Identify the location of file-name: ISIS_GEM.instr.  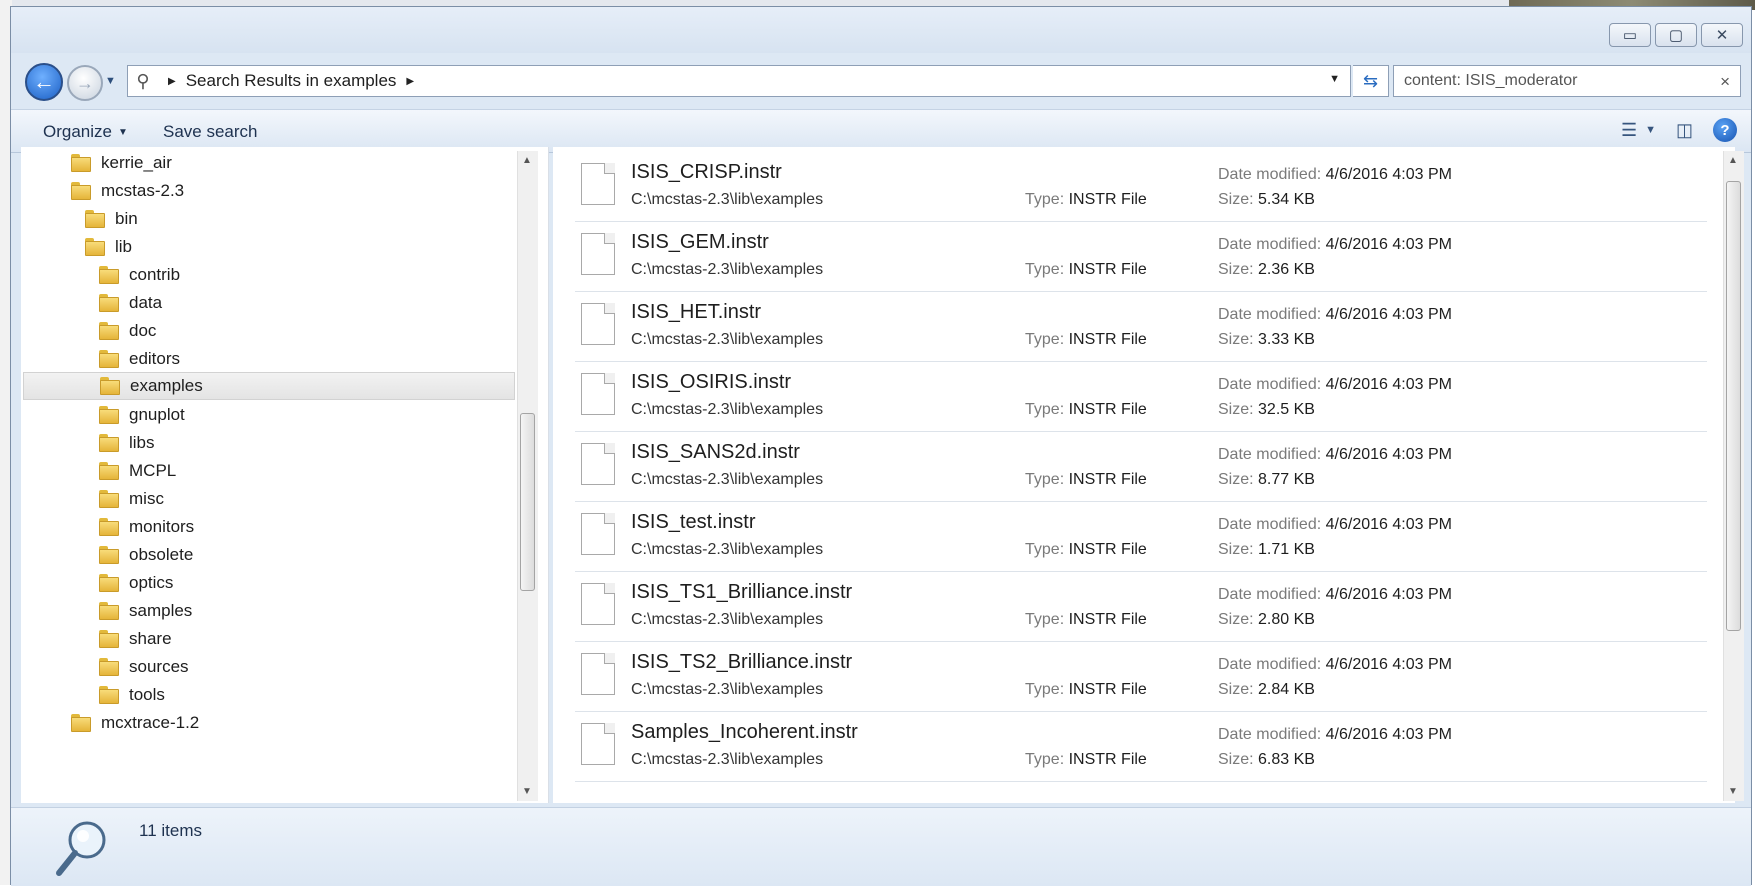
(700, 242).